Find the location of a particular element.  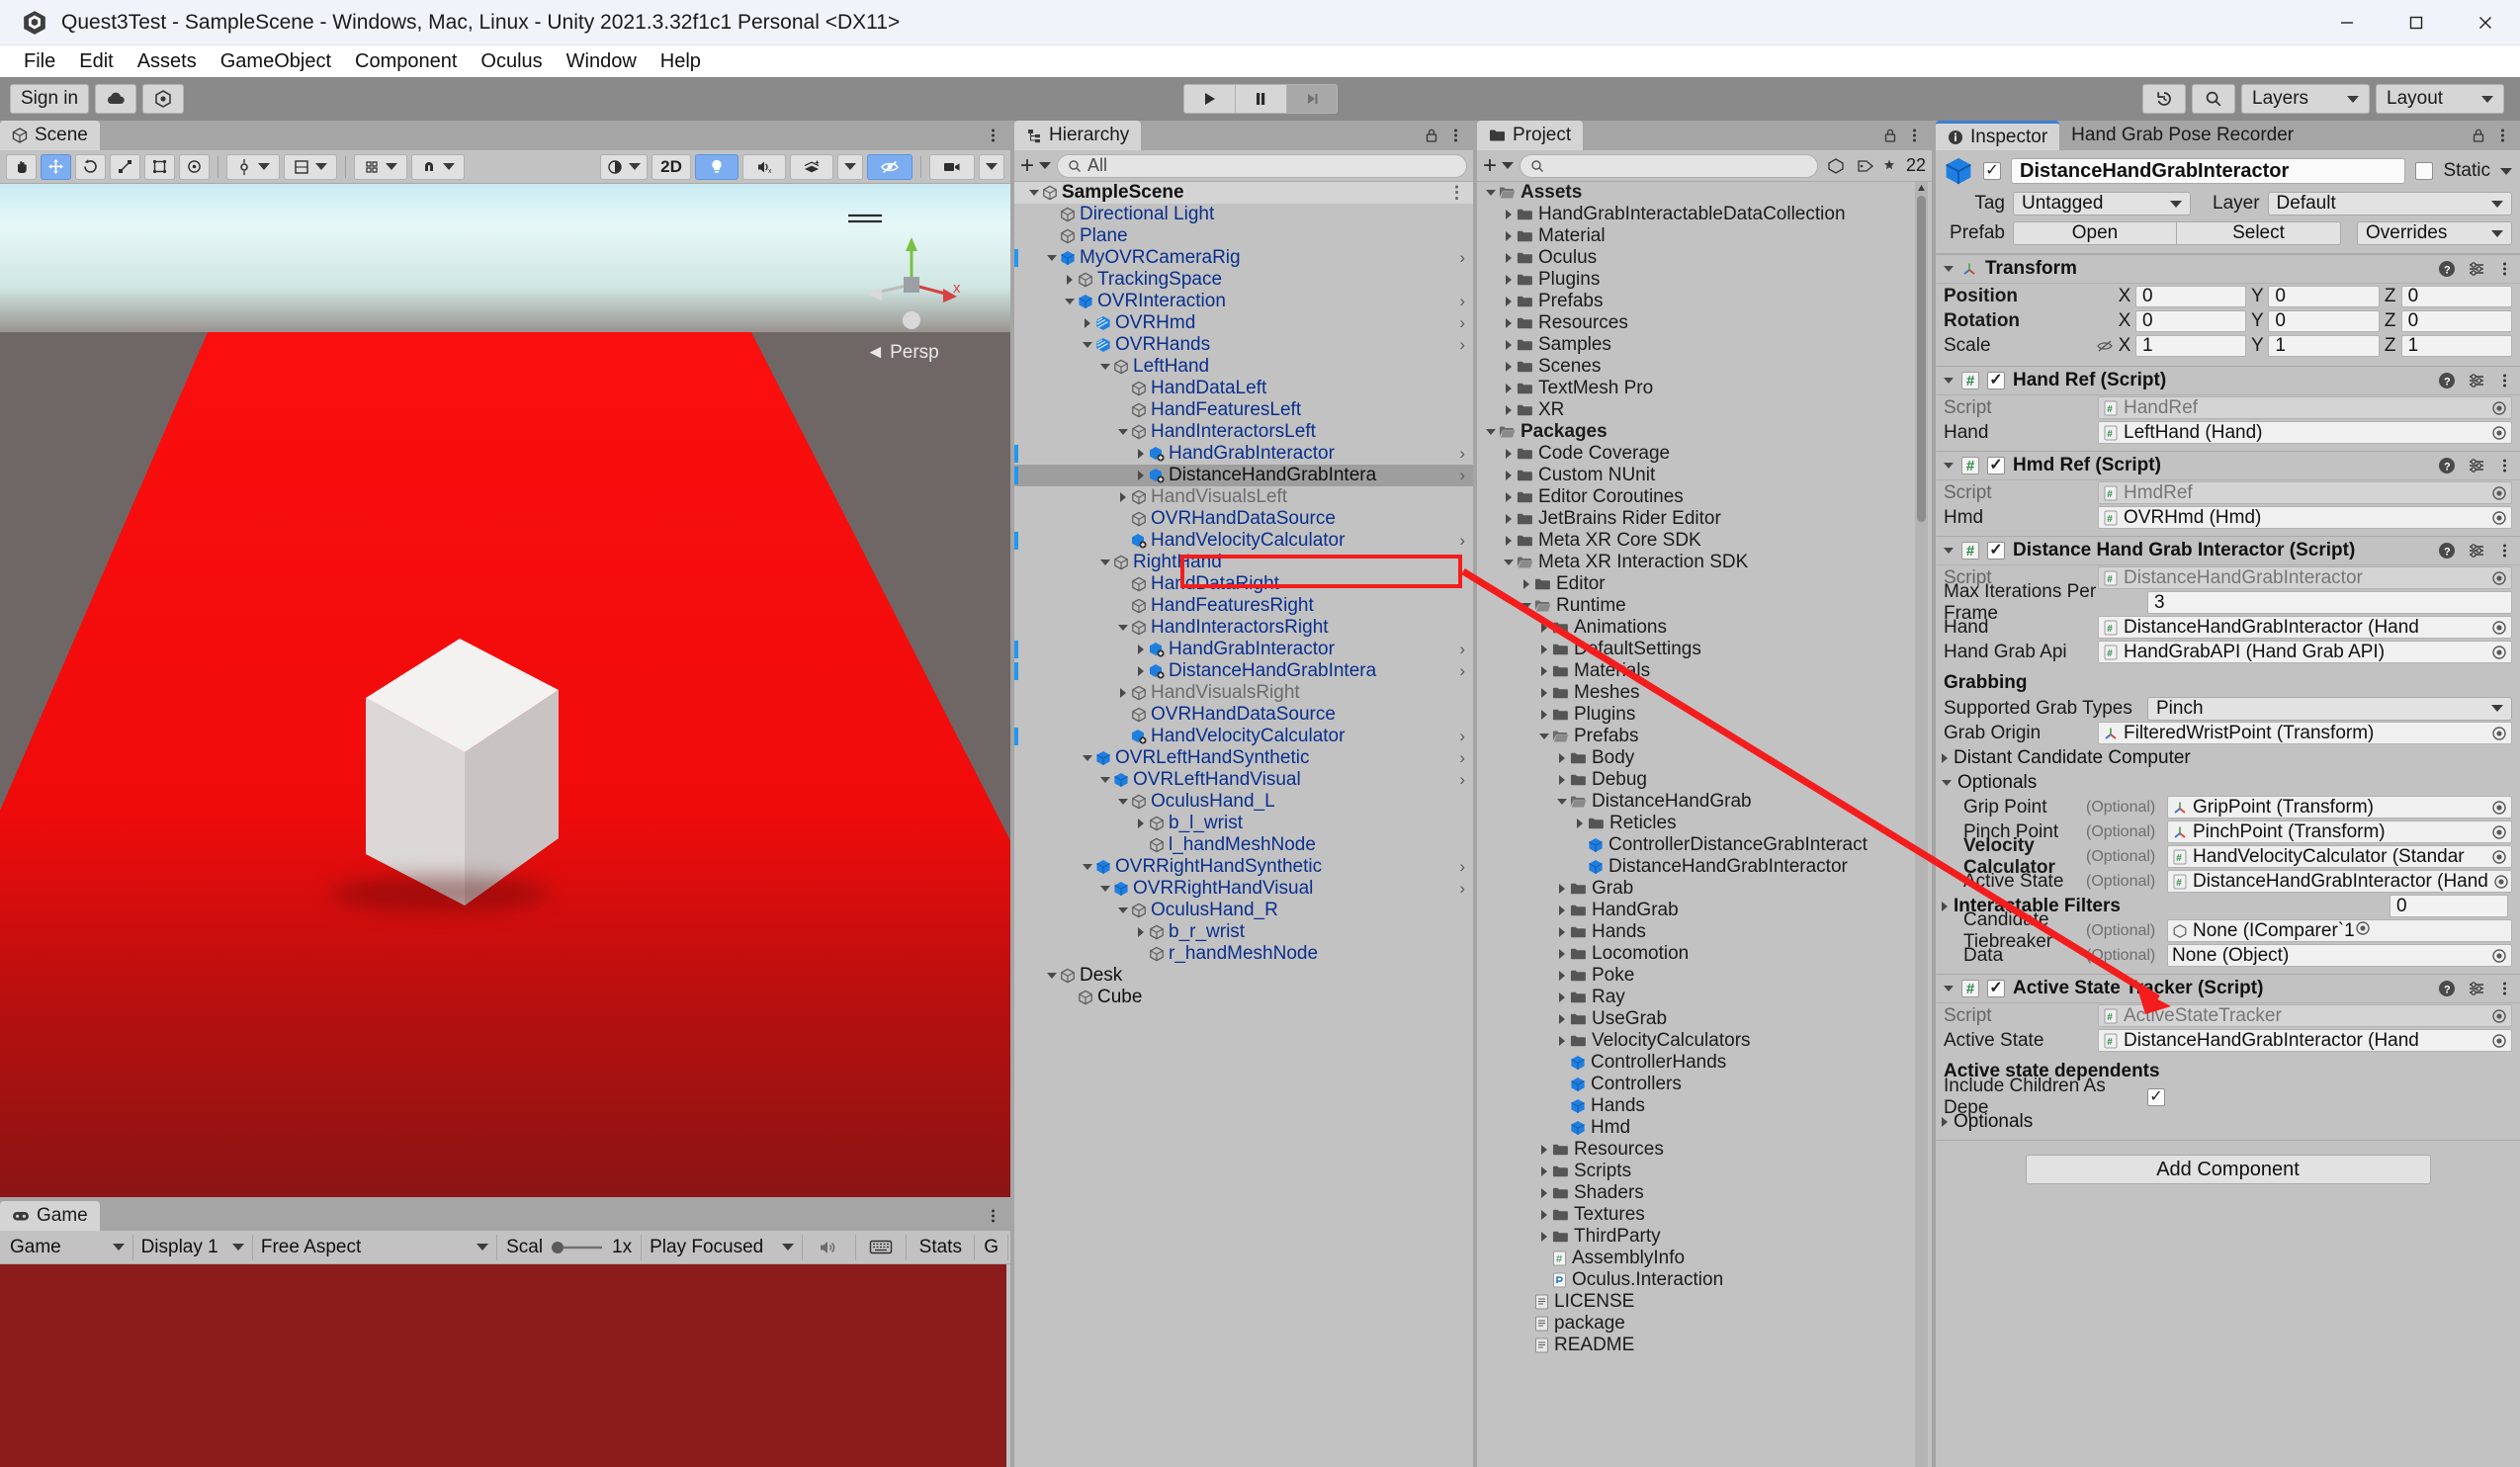

project-item-runtime: Runtime is located at coordinates (1704, 606).